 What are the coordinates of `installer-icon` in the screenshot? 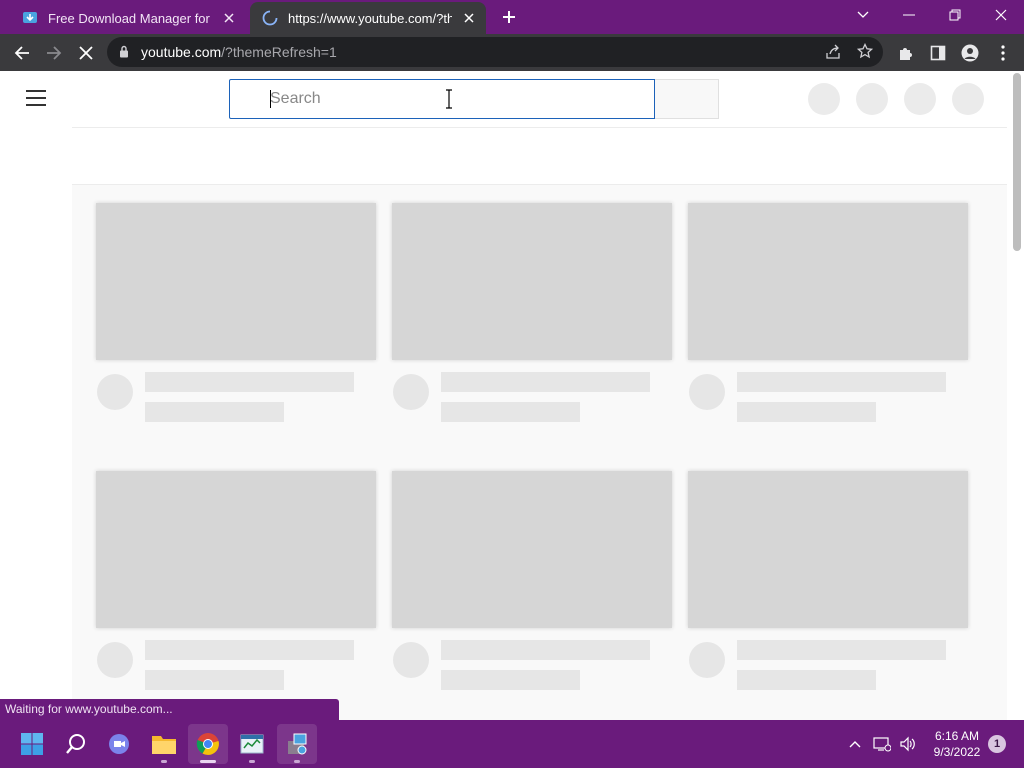 It's located at (297, 744).